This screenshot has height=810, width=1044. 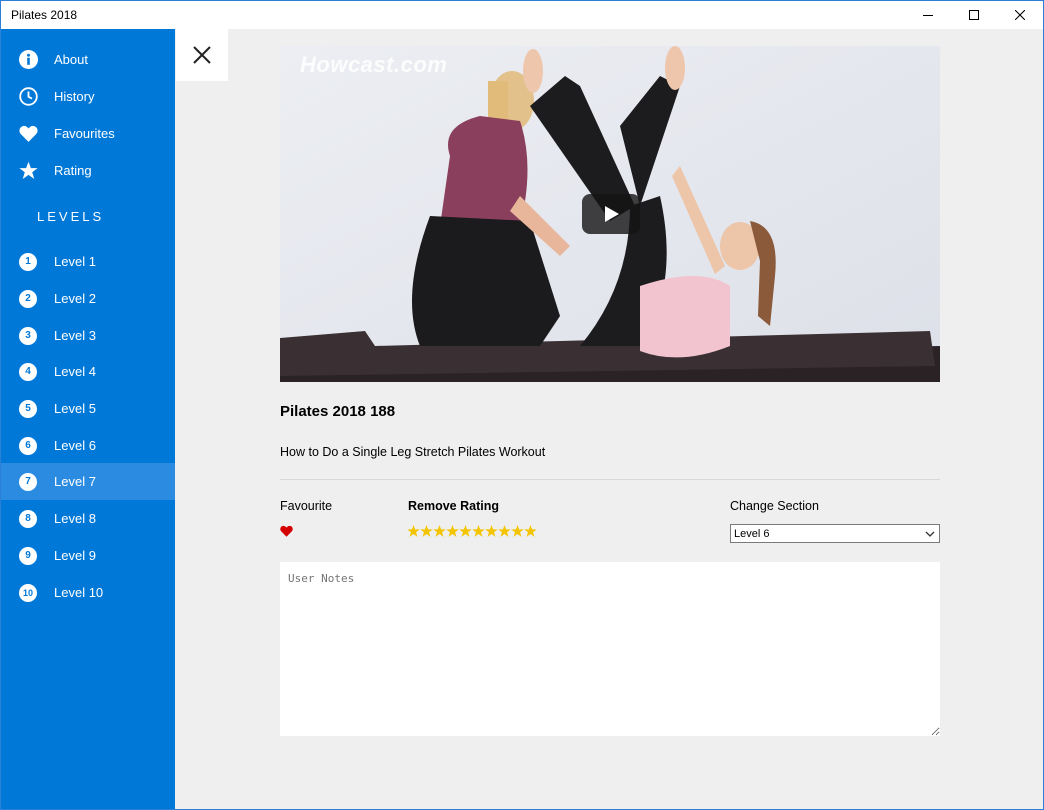 What do you see at coordinates (610, 649) in the screenshot?
I see `user-notes-input` at bounding box center [610, 649].